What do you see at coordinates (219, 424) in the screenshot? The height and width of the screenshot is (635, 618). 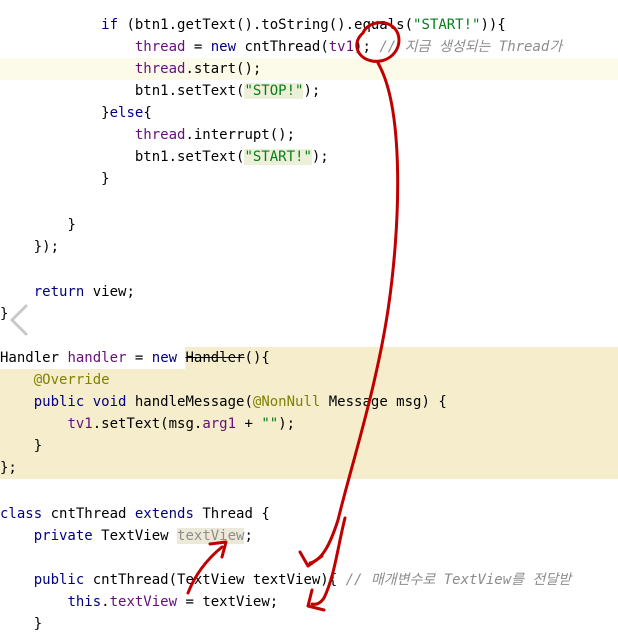 I see `field-arg1: arg1` at bounding box center [219, 424].